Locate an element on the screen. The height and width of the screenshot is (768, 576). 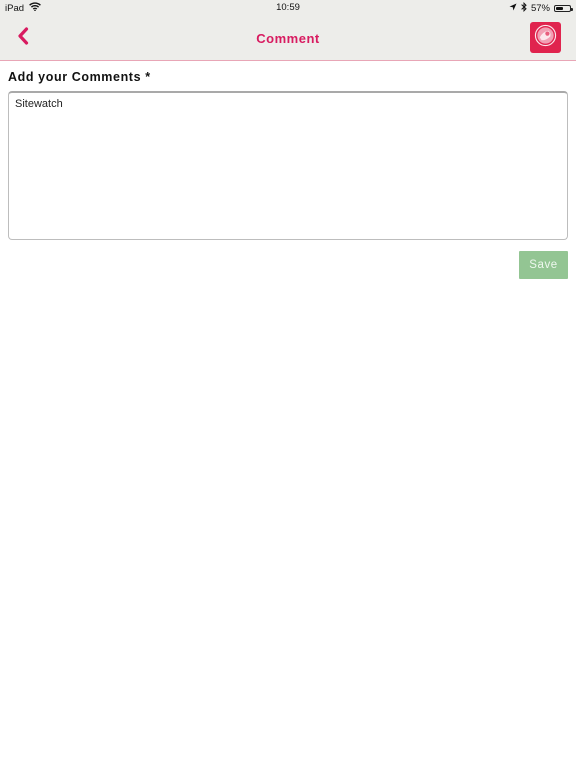
nav-bar: Comment is located at coordinates (288, 38).